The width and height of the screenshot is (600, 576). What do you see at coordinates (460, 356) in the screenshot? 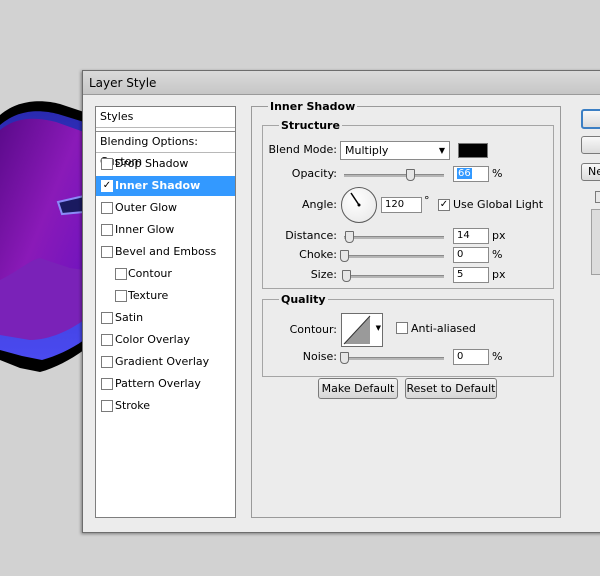
I see `noise-value: 0` at bounding box center [460, 356].